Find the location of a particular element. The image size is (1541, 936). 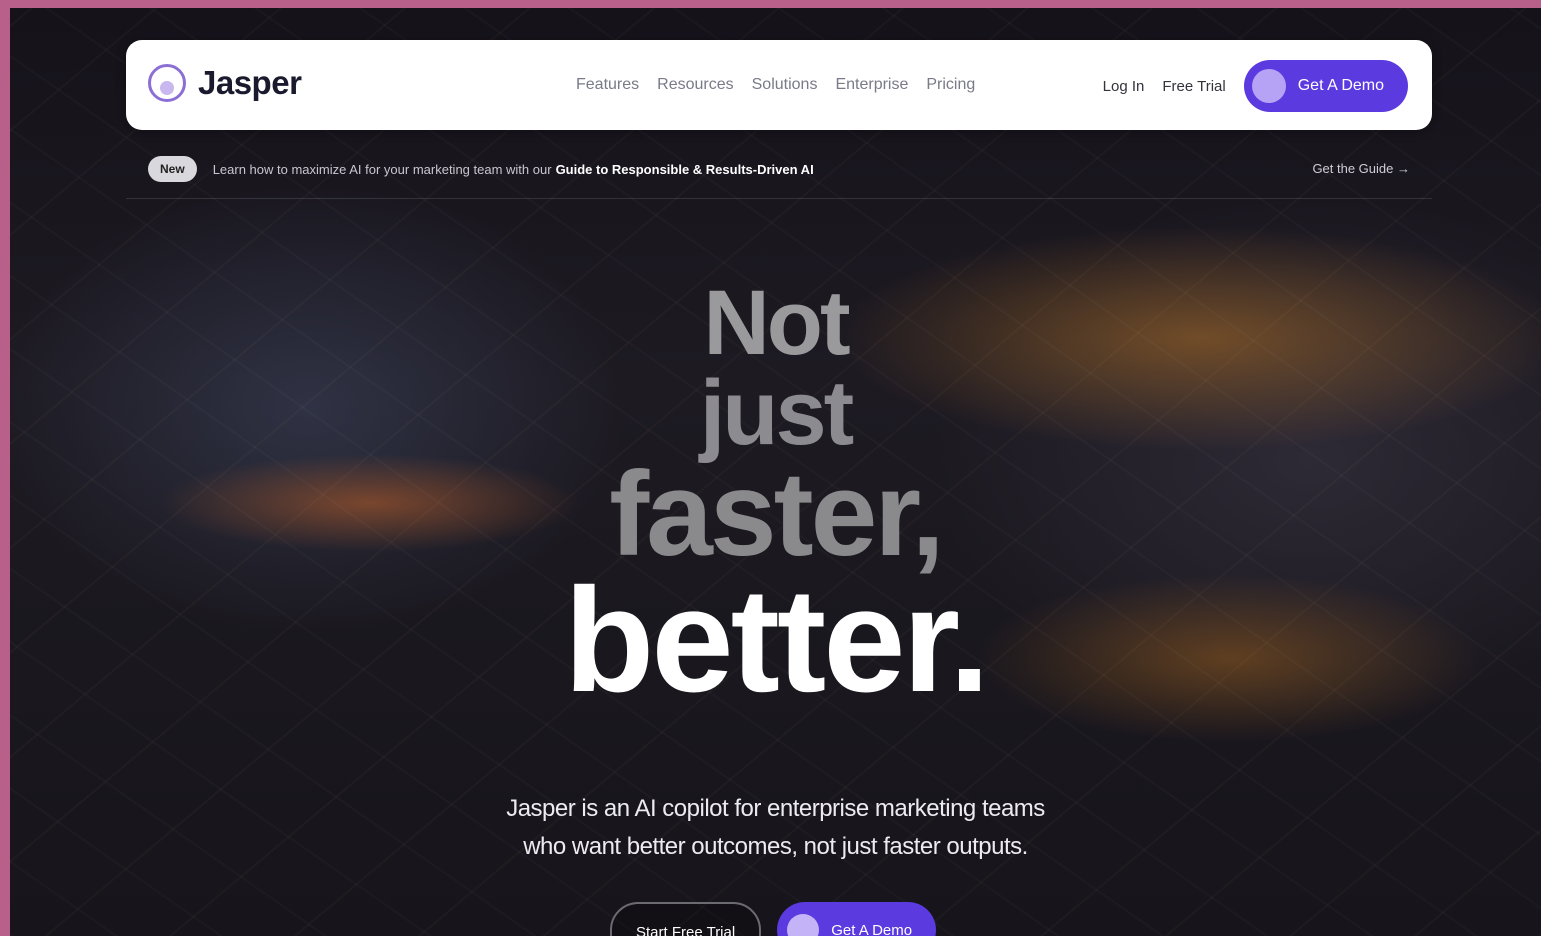

hero-line-better: better. is located at coordinates (776, 640).